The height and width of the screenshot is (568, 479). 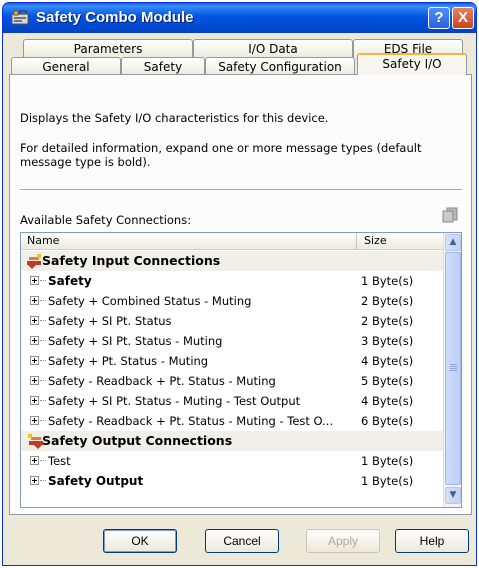 I want to click on window-title: Safety Combo Module, so click(x=115, y=17).